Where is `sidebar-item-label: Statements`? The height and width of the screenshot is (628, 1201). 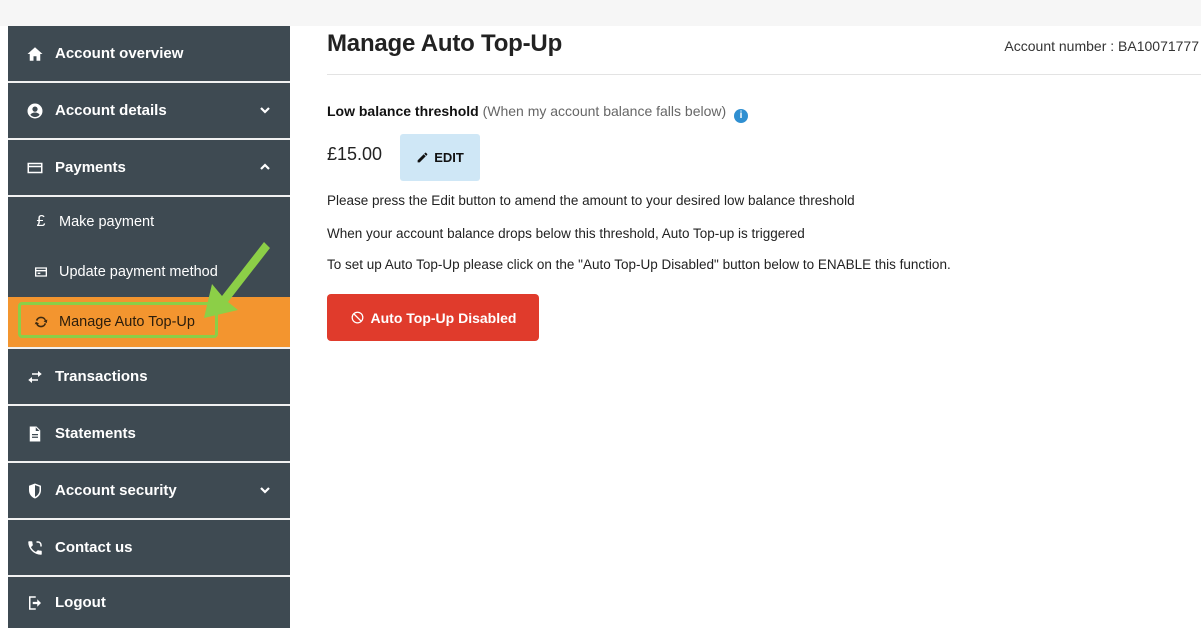 sidebar-item-label: Statements is located at coordinates (95, 433).